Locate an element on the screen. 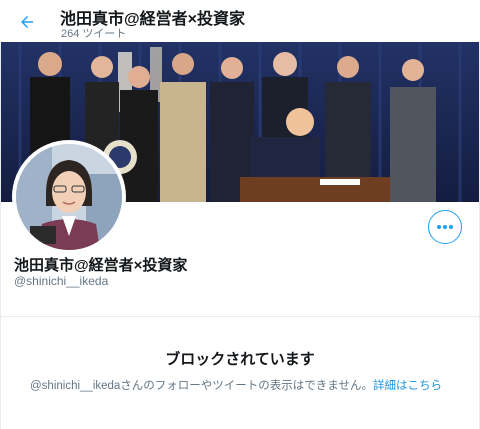 This screenshot has width=480, height=429. arrow-left-icon is located at coordinates (27, 22).